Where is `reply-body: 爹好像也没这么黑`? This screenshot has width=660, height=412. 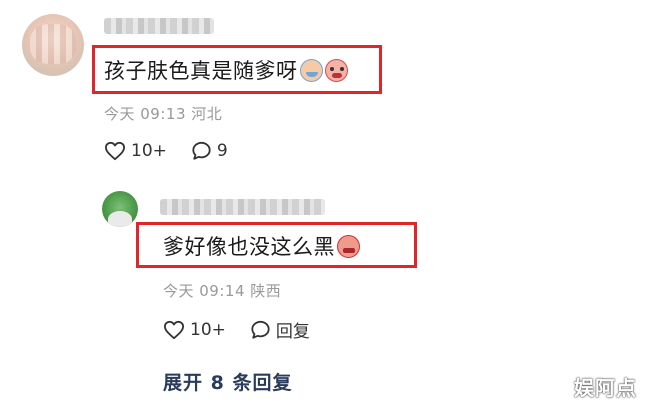 reply-body: 爹好像也没这么黑 is located at coordinates (261, 246).